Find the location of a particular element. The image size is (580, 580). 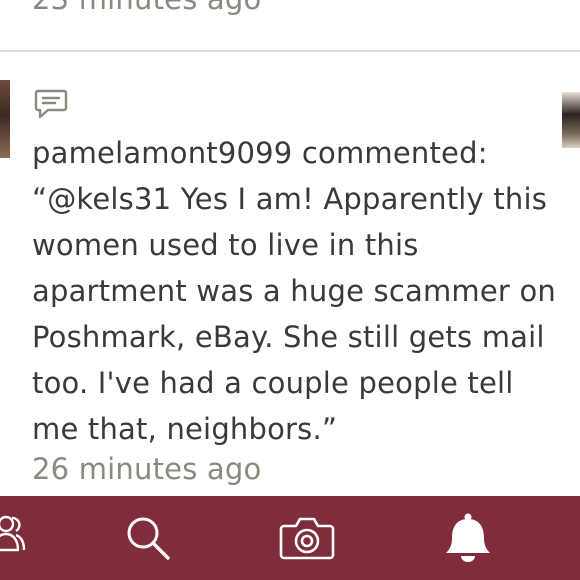

comment-username: pamelamont9099 is located at coordinates (162, 153).